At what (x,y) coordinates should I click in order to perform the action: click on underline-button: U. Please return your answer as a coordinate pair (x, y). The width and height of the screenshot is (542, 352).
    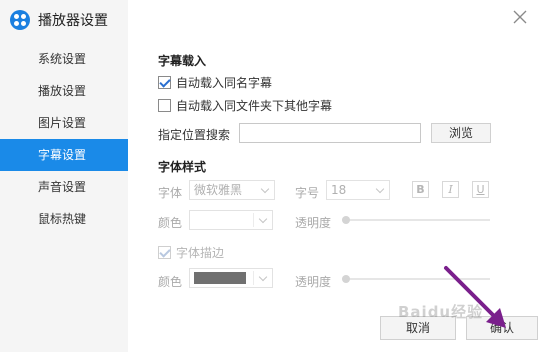
    Looking at the image, I should click on (480, 189).